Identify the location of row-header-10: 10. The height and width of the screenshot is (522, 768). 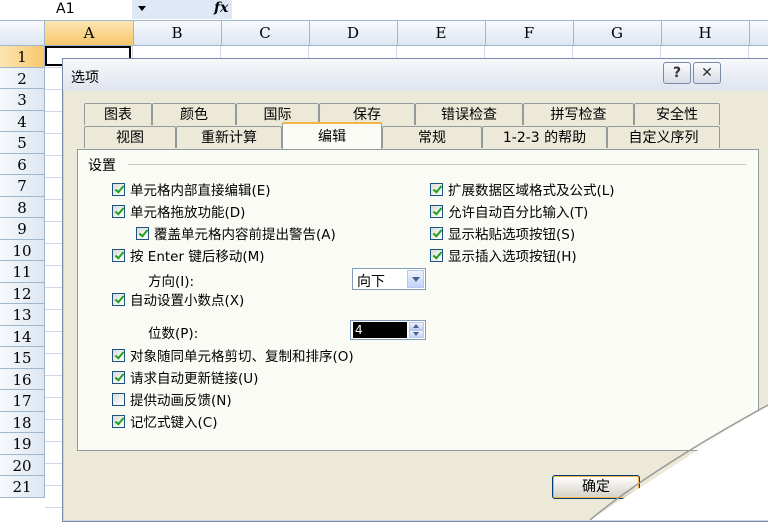
(22, 250).